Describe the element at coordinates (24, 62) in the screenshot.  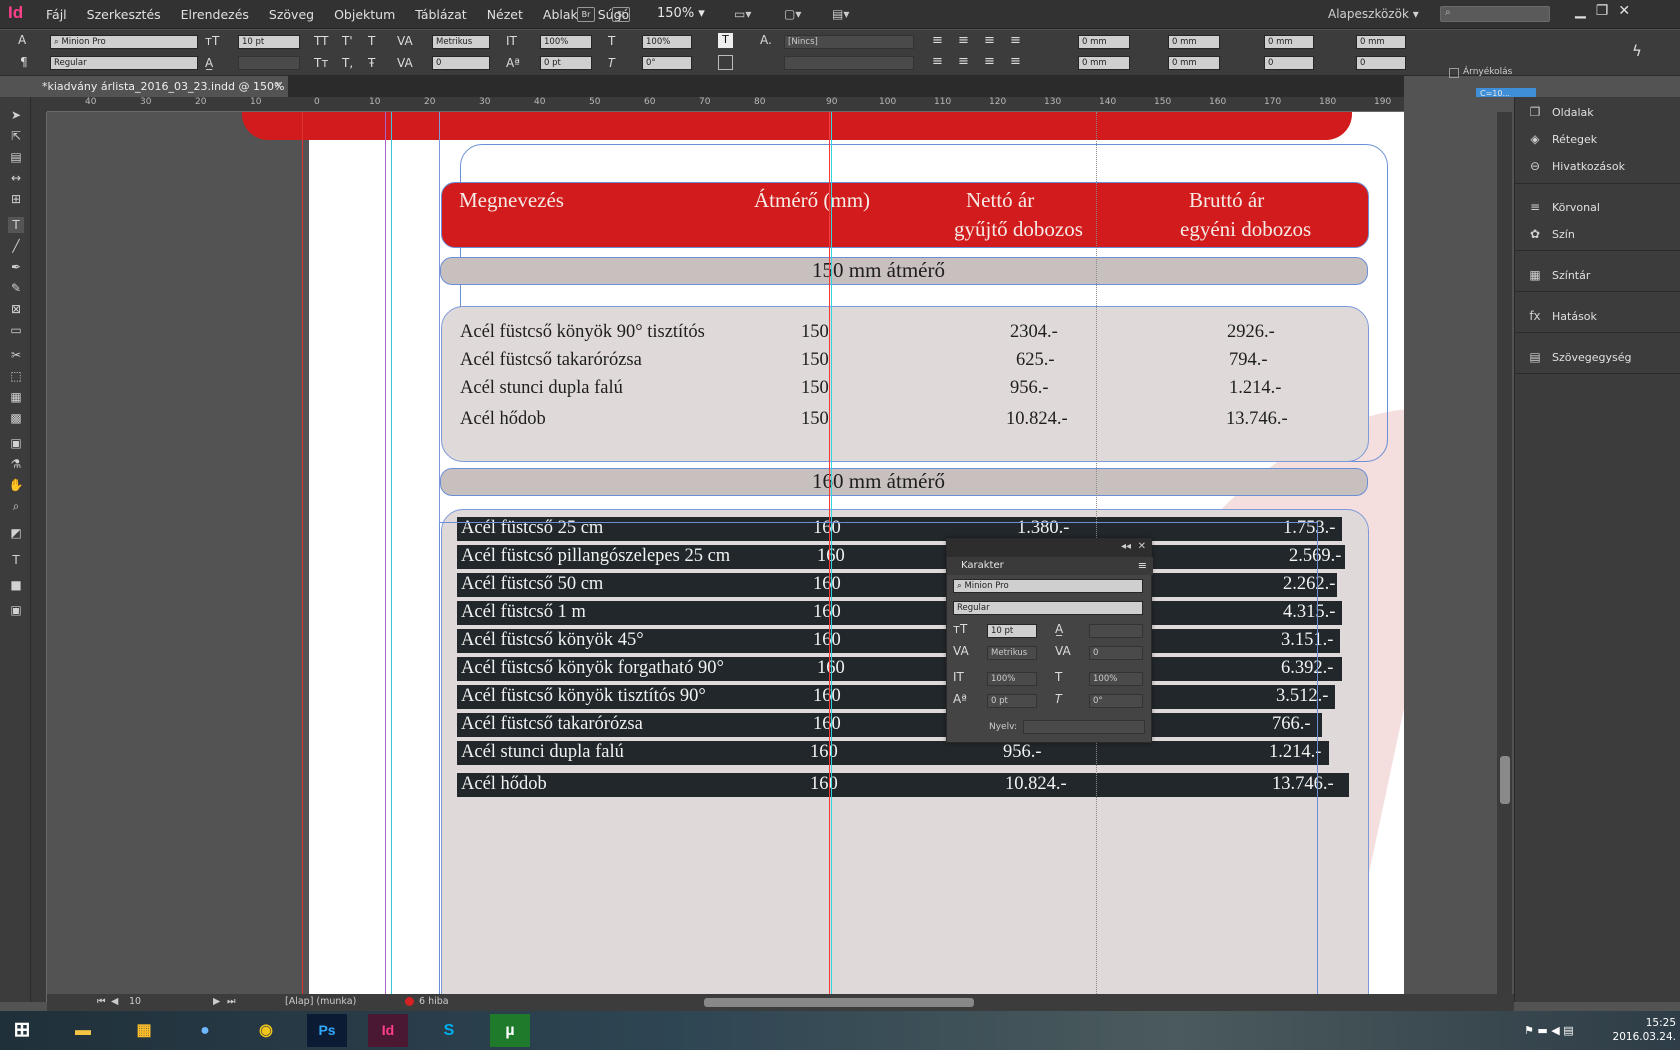
I see `paragraph-mode-icon: ¶` at that location.